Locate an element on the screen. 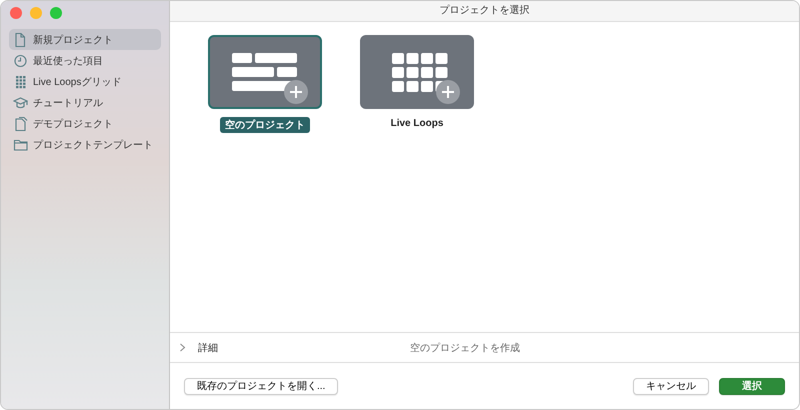  sidebar-item: チュートリアル is located at coordinates (85, 102).